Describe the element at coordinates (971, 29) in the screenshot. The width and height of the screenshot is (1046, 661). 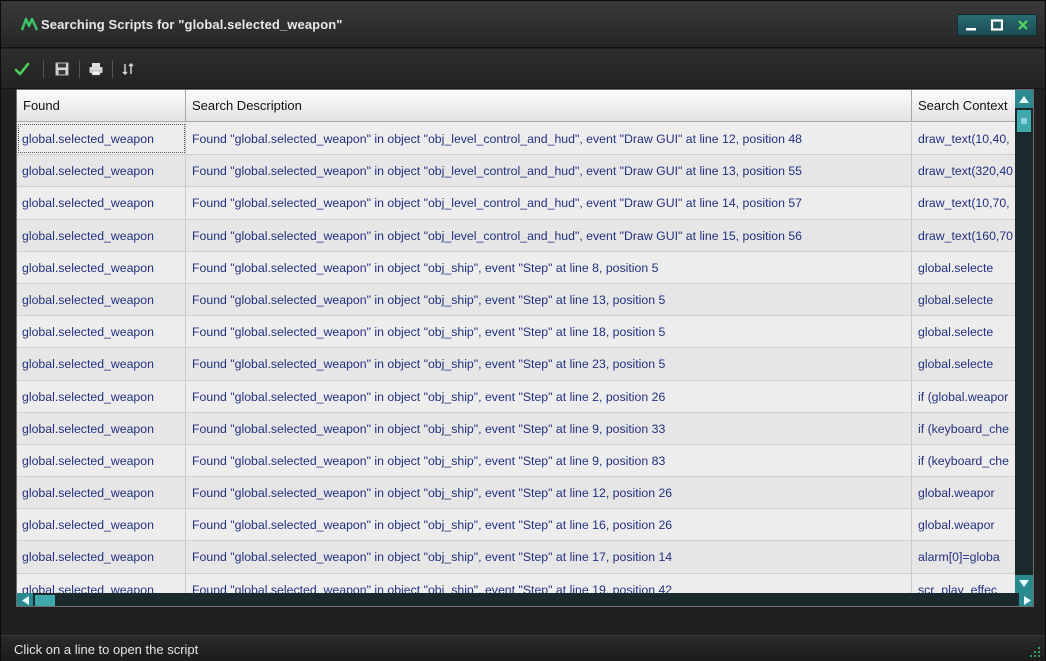
I see `minimize-icon` at that location.